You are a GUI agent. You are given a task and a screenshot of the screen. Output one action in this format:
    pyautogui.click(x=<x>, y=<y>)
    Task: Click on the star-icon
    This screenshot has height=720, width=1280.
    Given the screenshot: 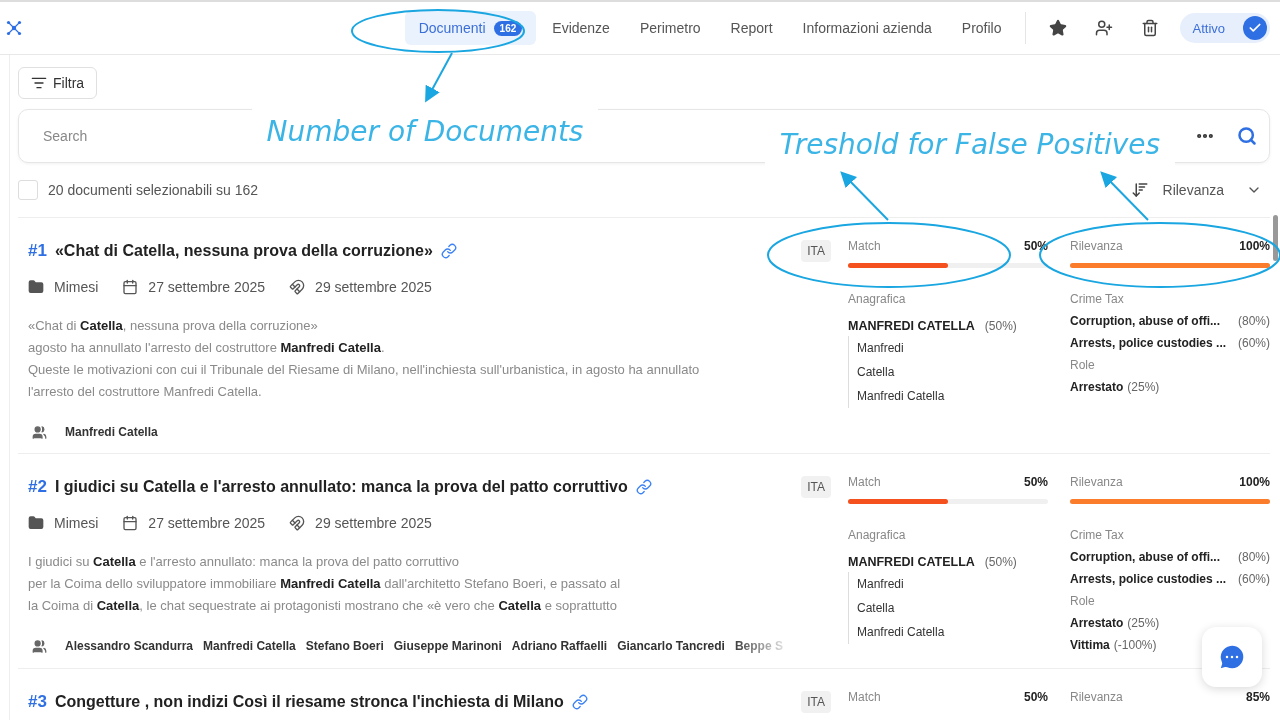 What is the action you would take?
    pyautogui.click(x=1058, y=28)
    